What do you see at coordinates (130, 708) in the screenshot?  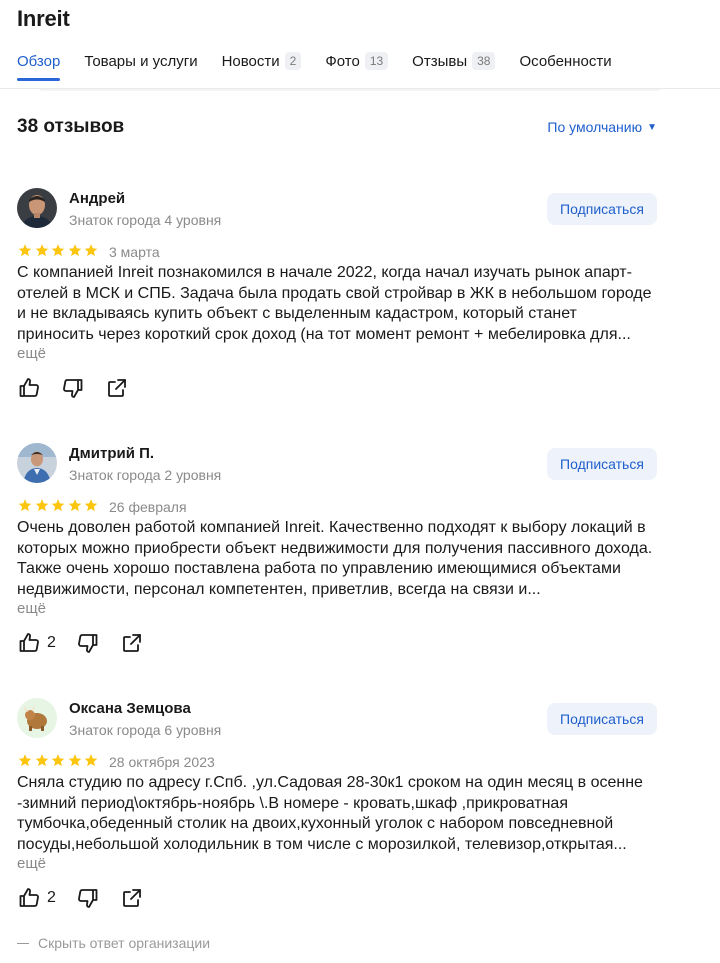 I see `author-name: Оксана Земцова` at bounding box center [130, 708].